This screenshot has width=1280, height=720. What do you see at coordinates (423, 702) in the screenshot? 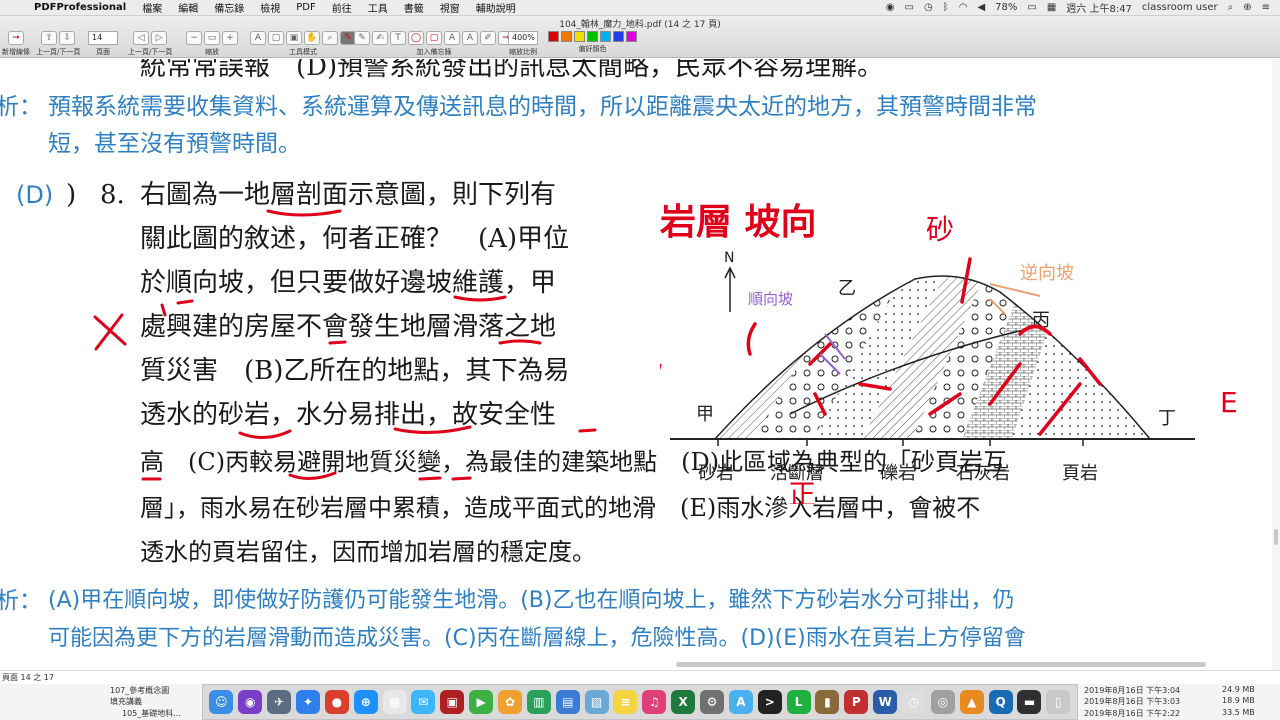
I see `messages-icon: ✉` at bounding box center [423, 702].